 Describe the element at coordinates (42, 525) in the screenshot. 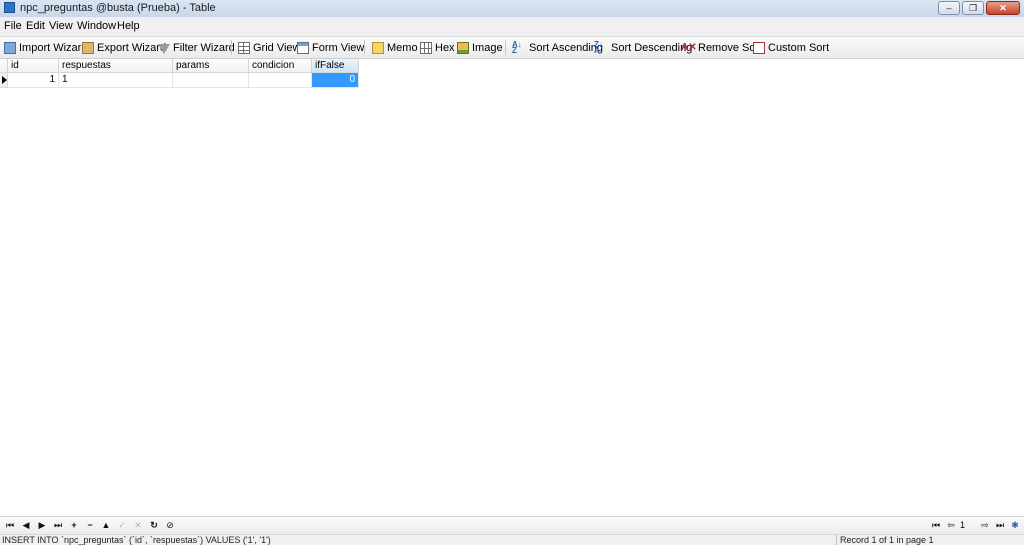

I see `next-record-icon: ▶` at that location.